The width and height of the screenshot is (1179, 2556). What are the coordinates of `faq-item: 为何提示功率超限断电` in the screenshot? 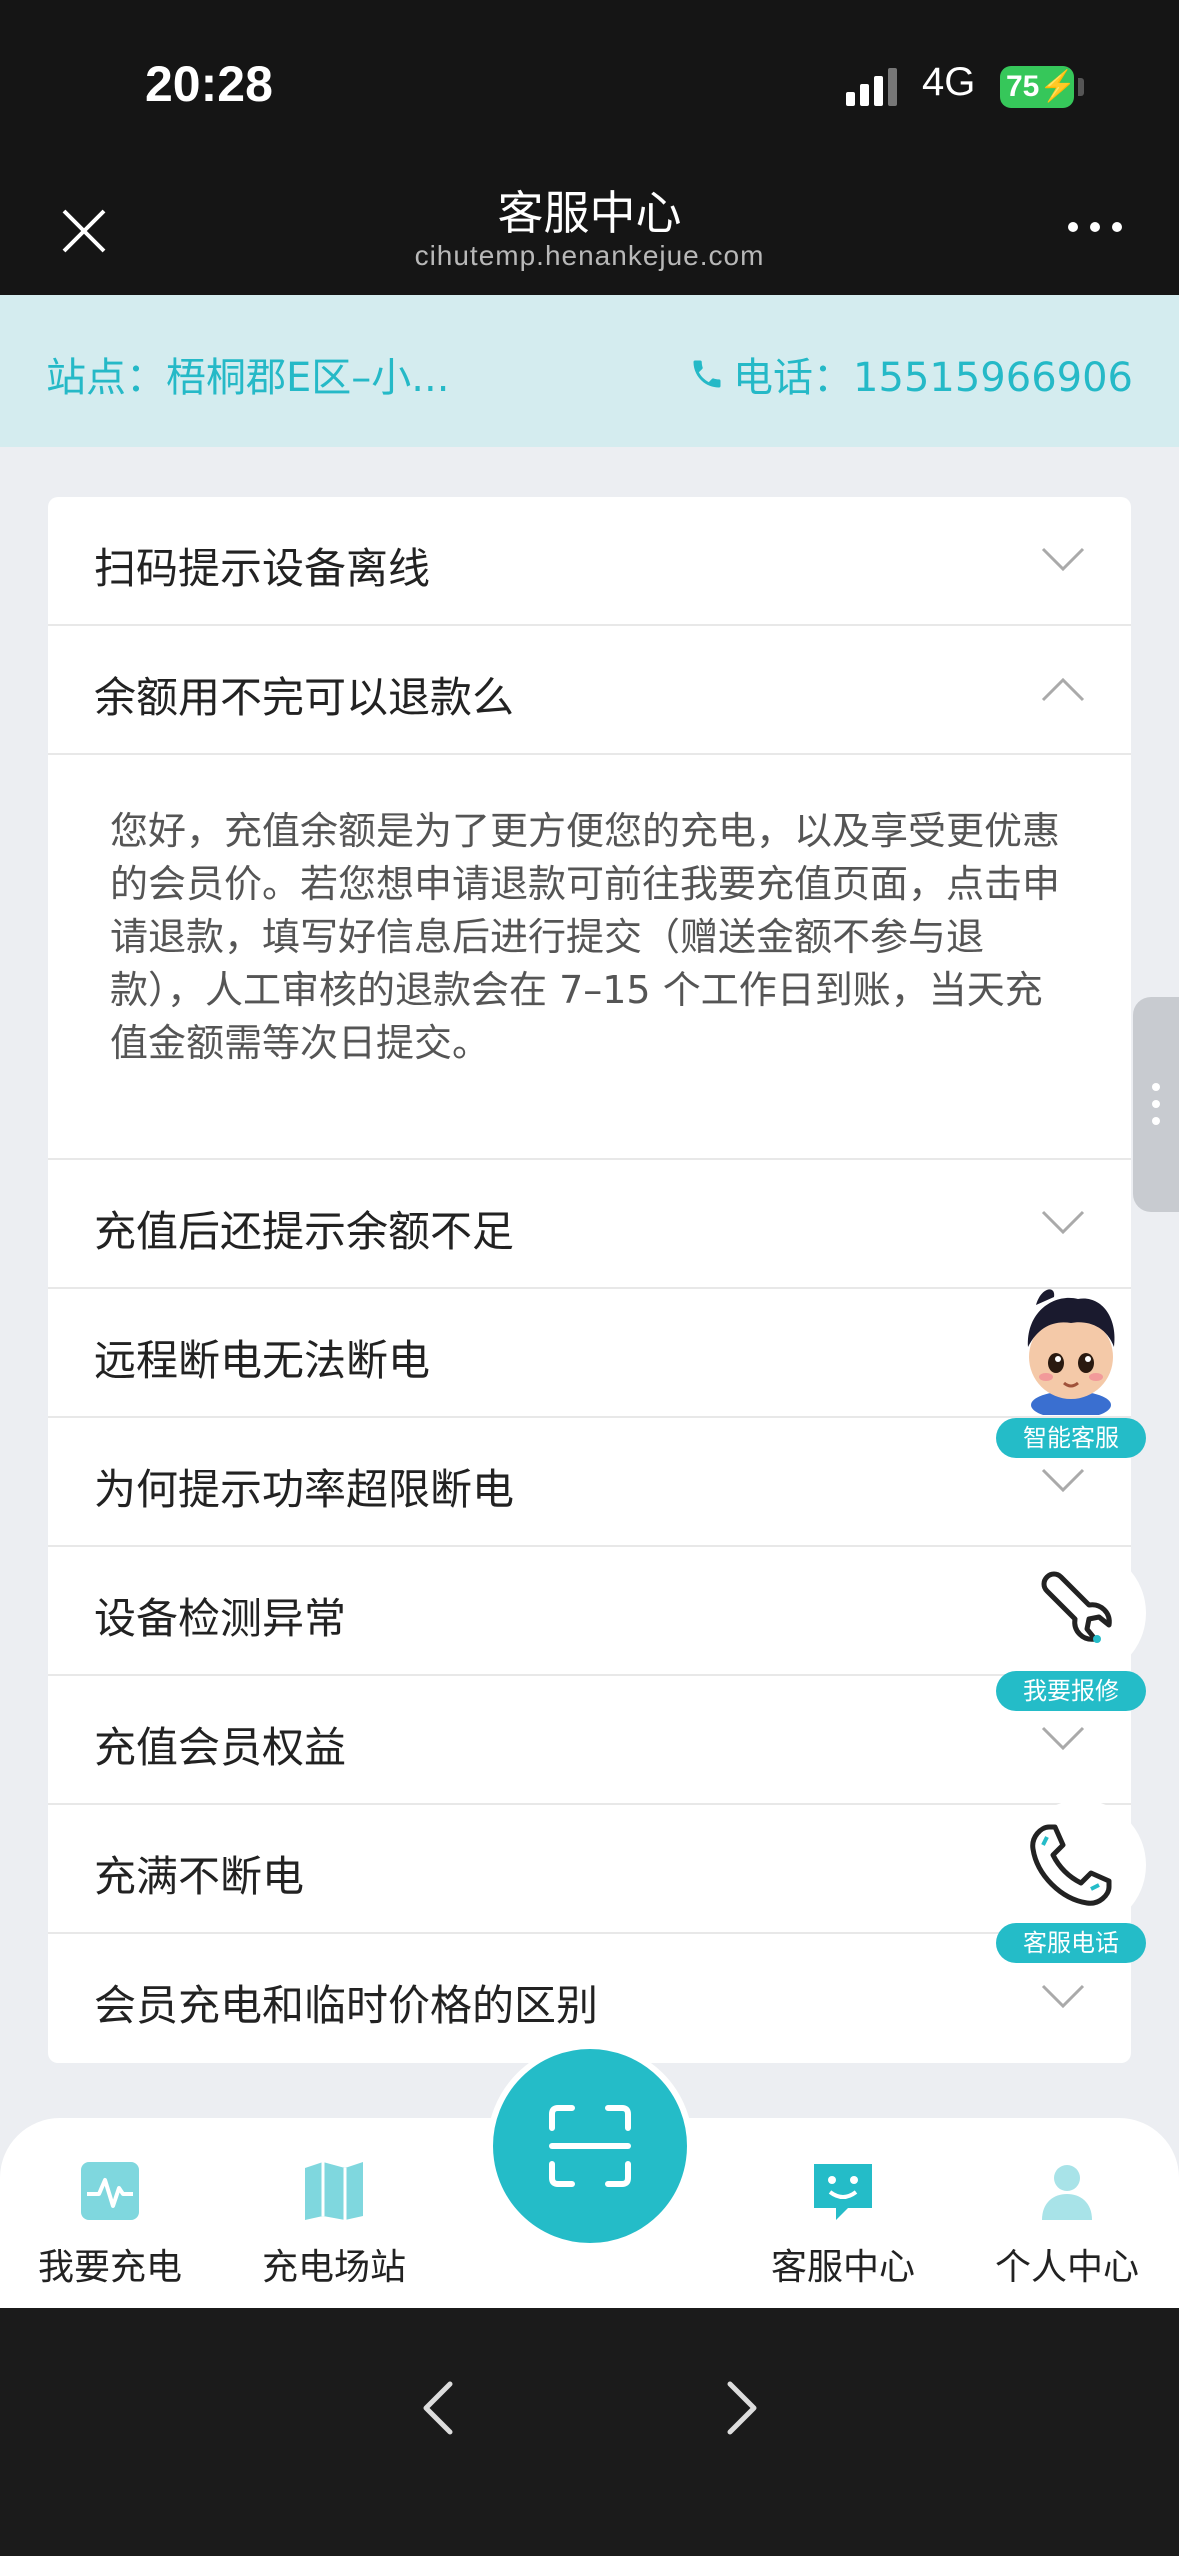 It's located at (589, 1482).